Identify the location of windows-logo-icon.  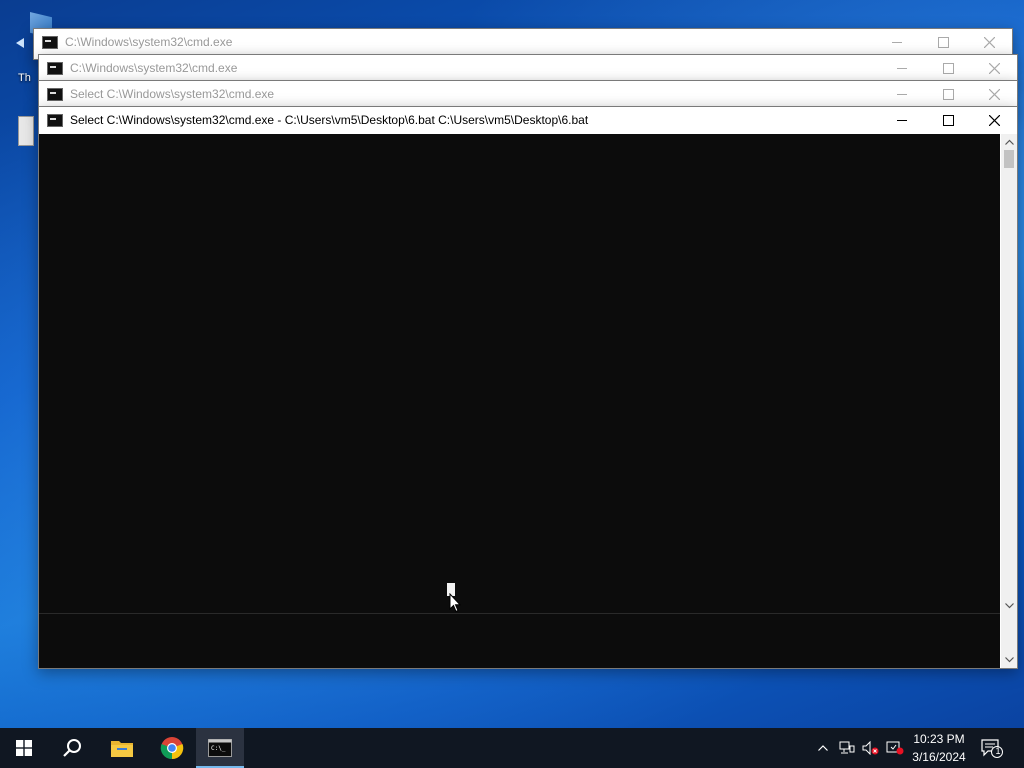
(24, 748).